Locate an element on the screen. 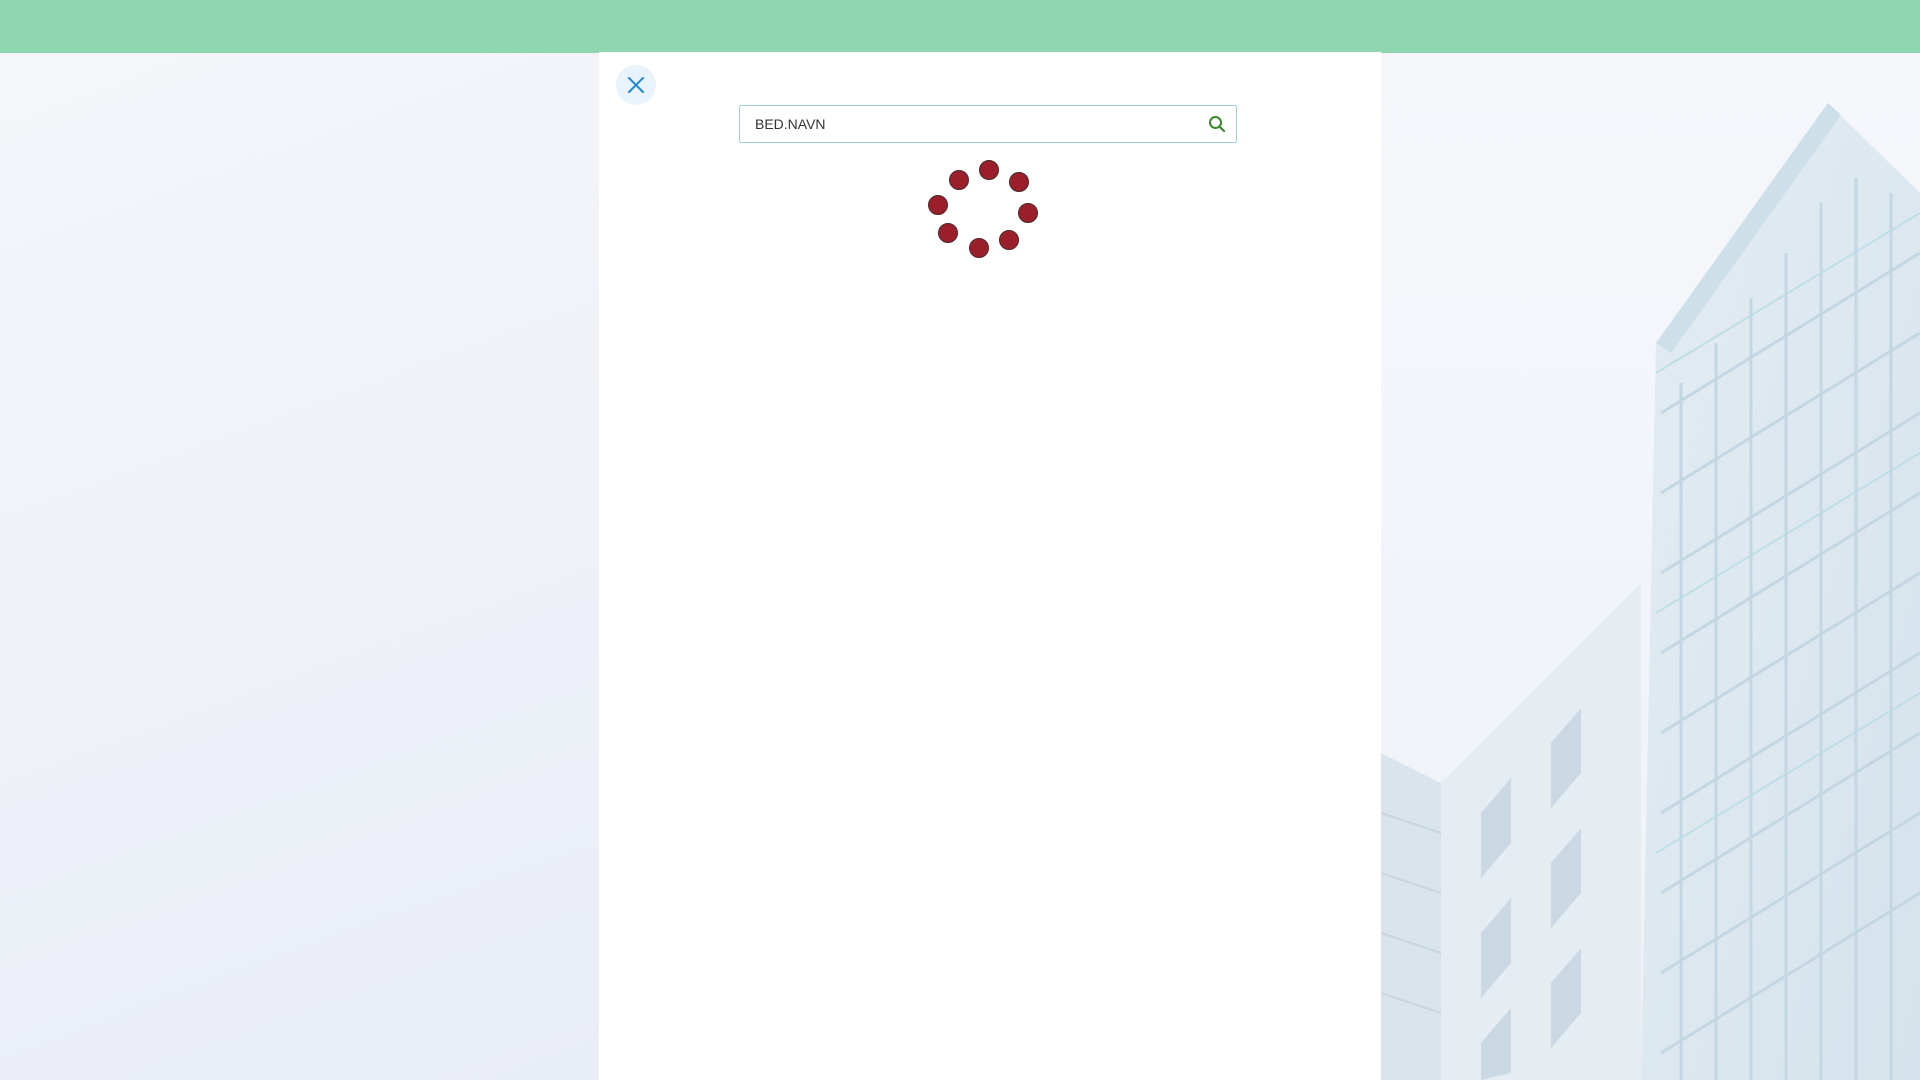  loading-spinner is located at coordinates (989, 215).